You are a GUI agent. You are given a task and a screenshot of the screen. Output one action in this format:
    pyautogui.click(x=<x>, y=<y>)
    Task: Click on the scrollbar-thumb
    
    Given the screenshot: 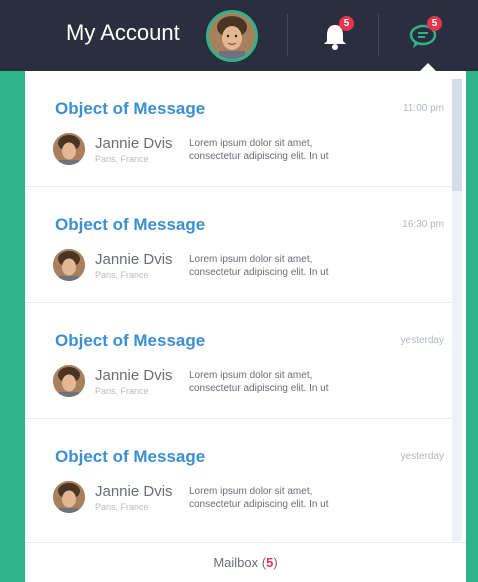 What is the action you would take?
    pyautogui.click(x=457, y=135)
    